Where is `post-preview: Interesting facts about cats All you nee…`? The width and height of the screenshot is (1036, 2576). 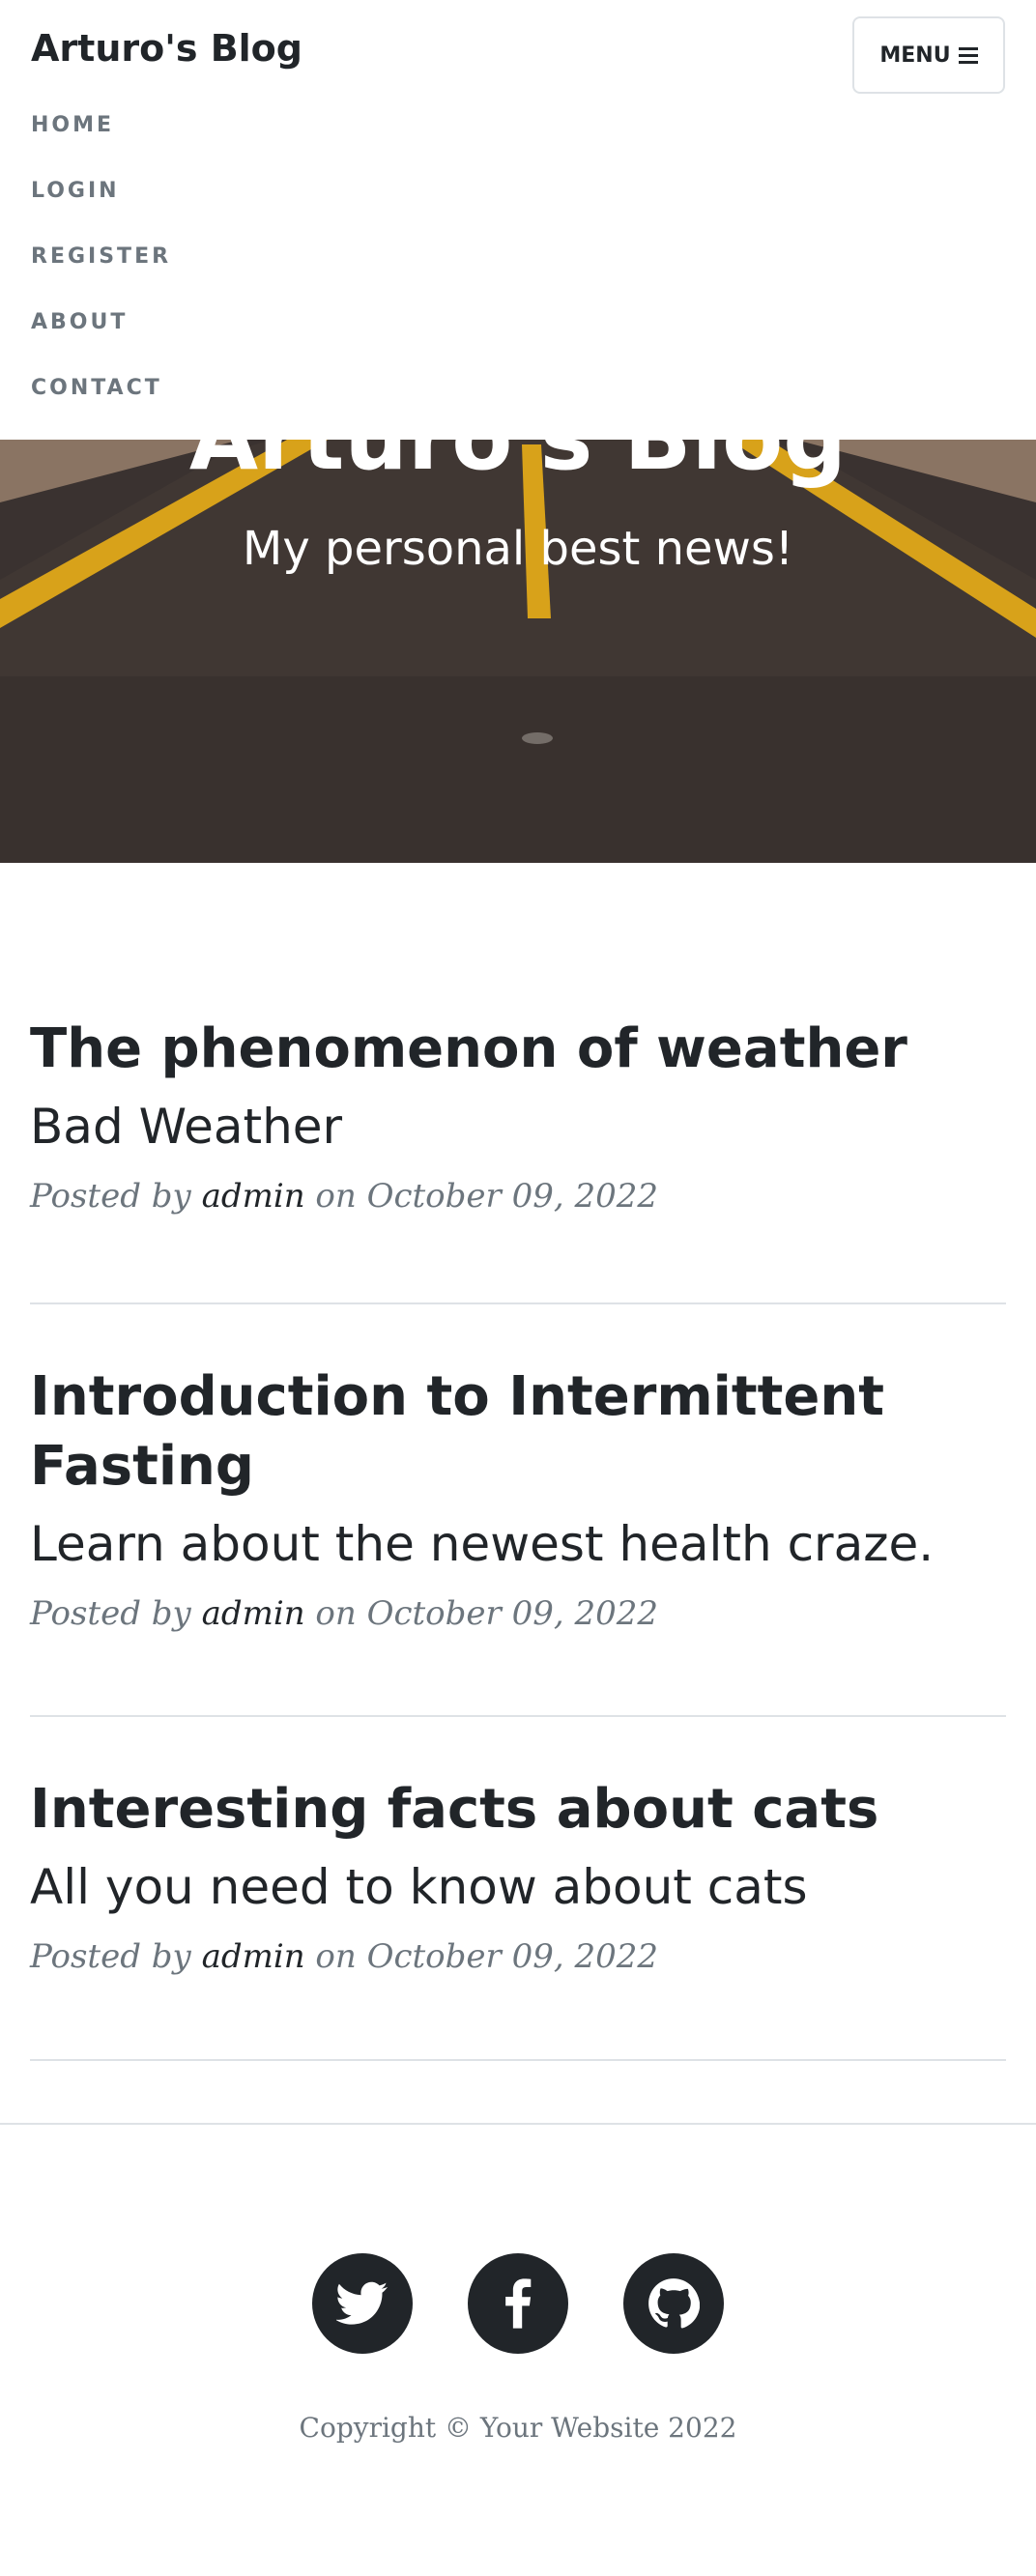
post-preview: Interesting facts about cats All you nee… is located at coordinates (518, 1889).